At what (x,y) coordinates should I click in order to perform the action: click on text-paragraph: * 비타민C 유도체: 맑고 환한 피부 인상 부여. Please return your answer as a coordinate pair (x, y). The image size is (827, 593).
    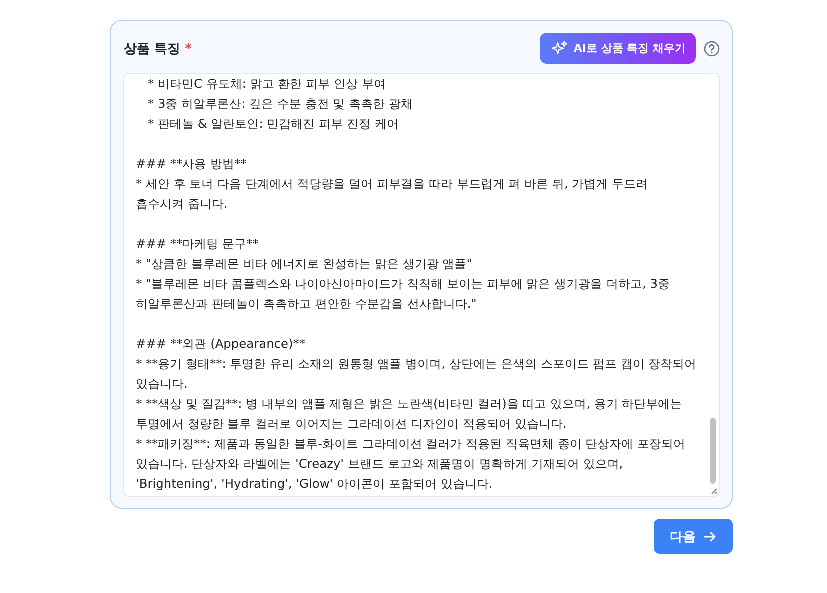
    Looking at the image, I should click on (267, 84).